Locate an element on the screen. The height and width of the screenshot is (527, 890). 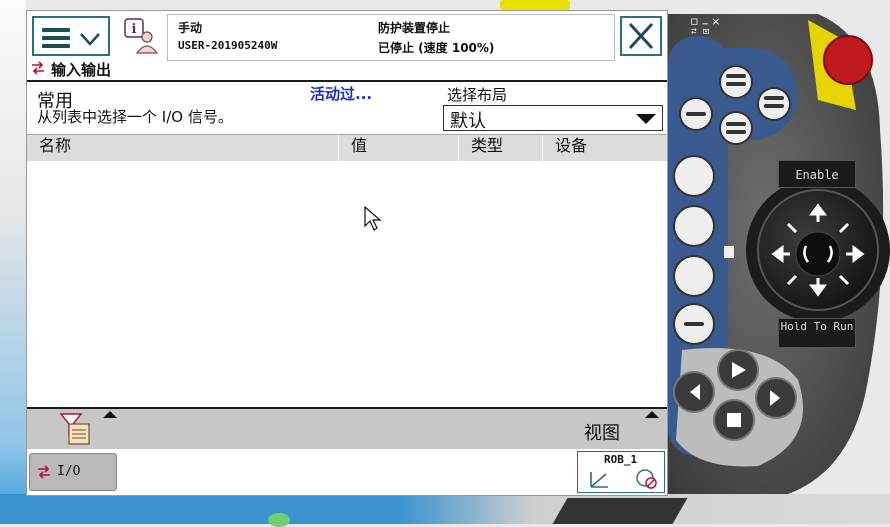
column-header-value: 值 is located at coordinates (399, 148).